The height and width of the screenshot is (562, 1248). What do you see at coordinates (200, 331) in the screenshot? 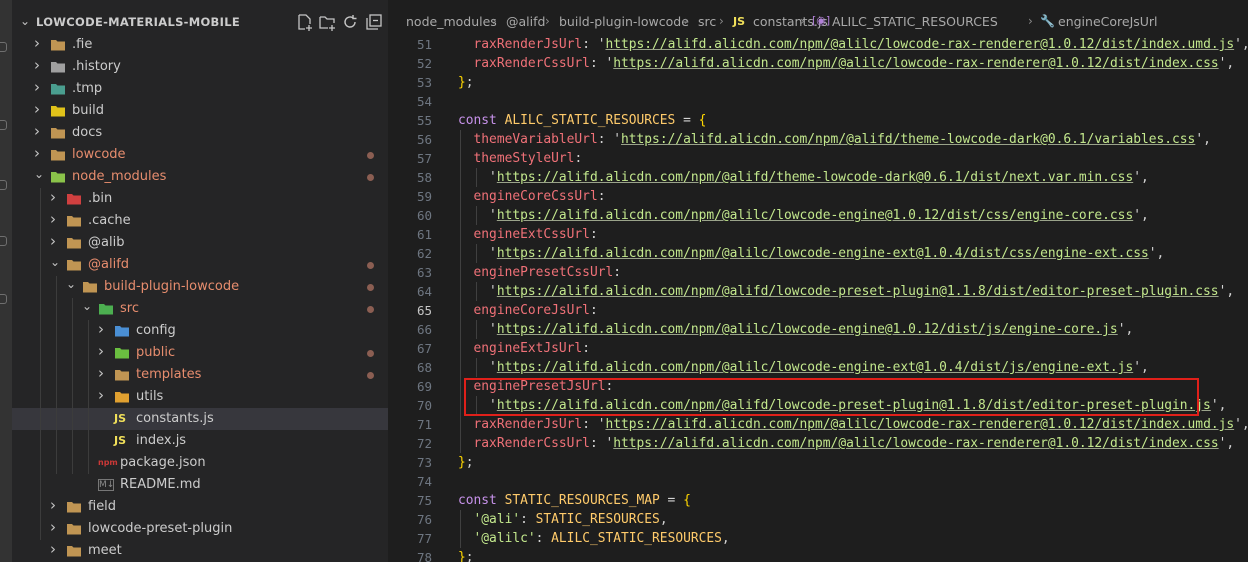
I see `tree-folder-config: › config` at bounding box center [200, 331].